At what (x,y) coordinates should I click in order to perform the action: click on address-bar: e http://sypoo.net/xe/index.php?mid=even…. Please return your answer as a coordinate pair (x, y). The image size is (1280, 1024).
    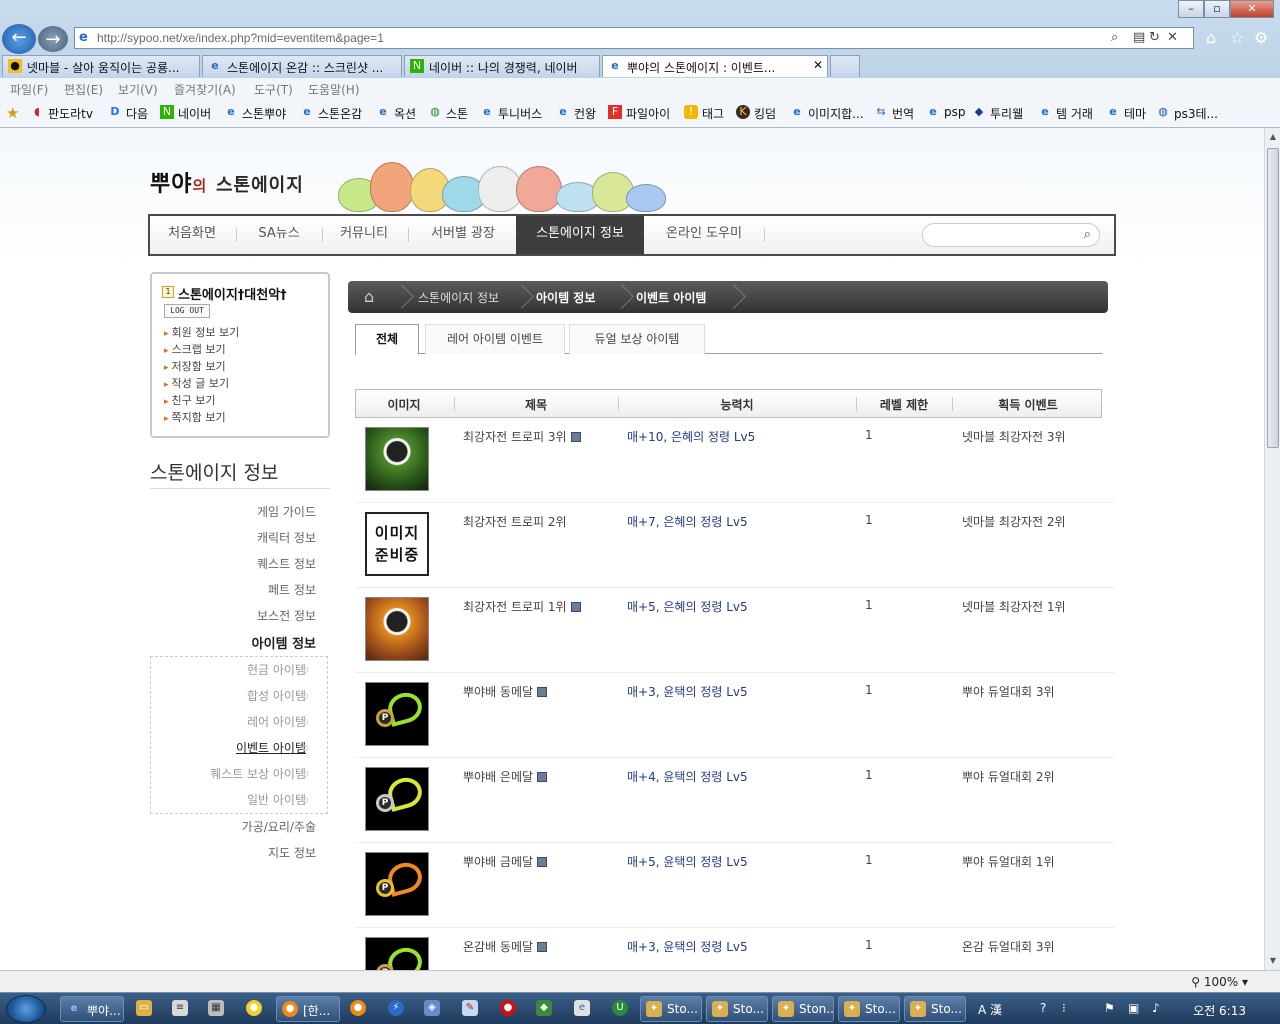
    Looking at the image, I should click on (634, 38).